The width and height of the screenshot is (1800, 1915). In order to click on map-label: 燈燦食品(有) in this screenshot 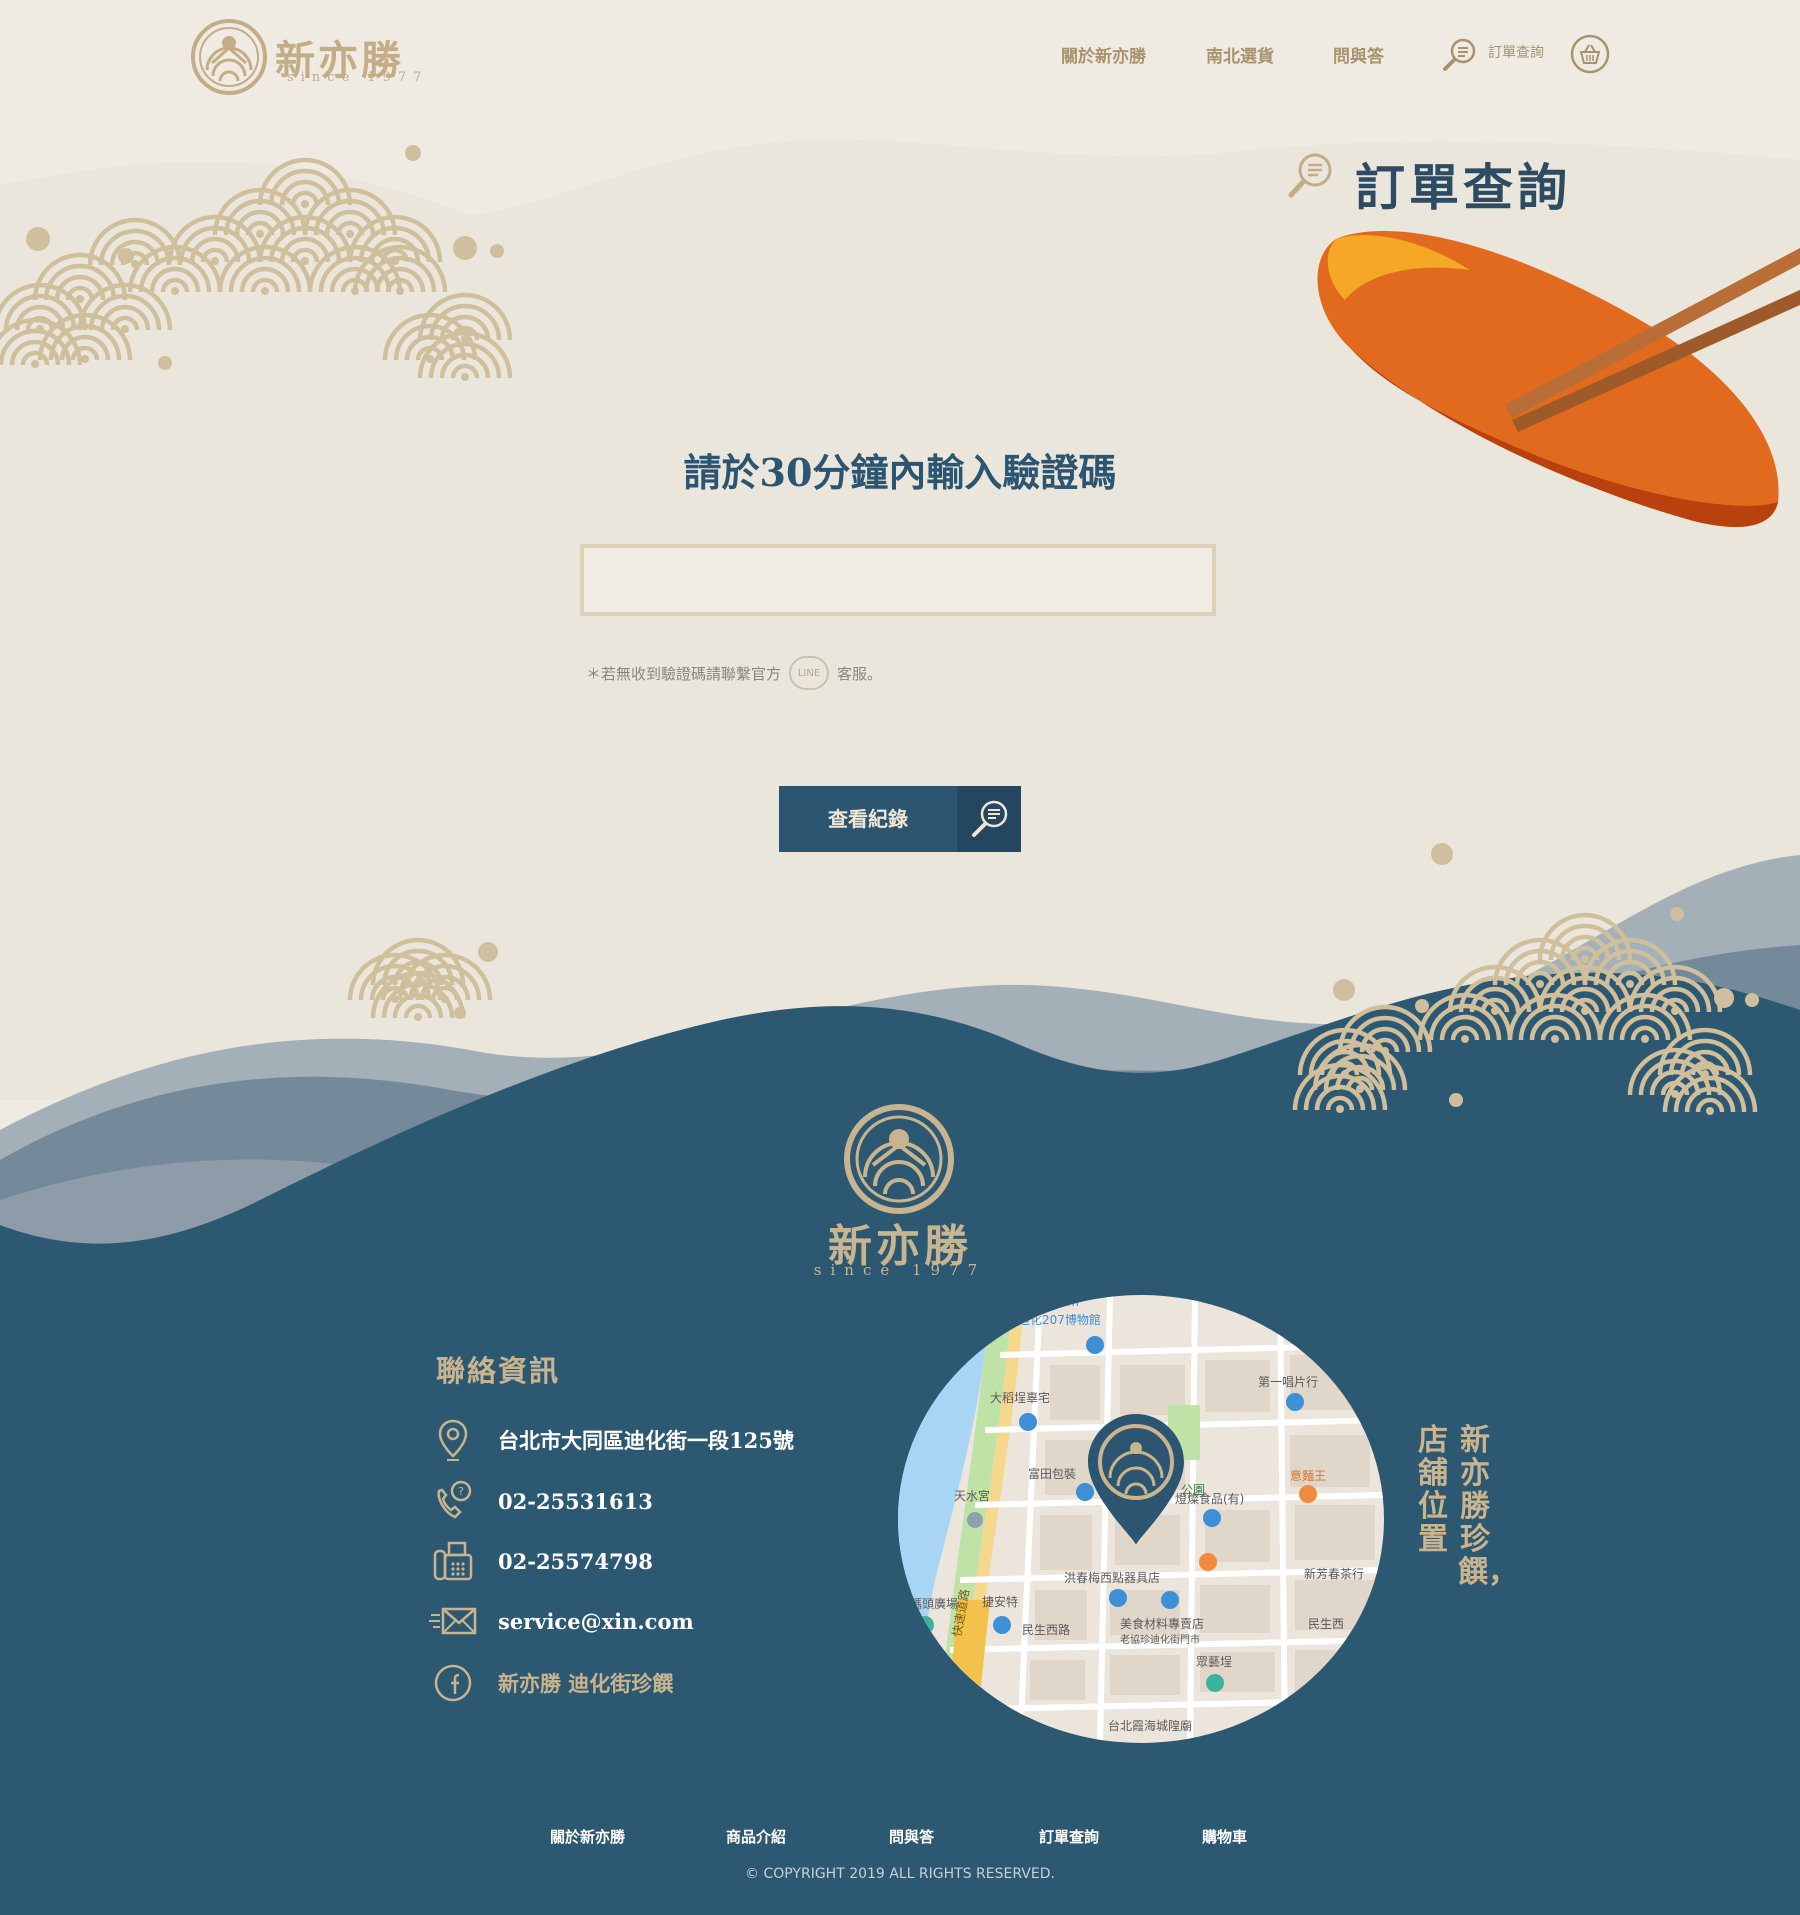, I will do `click(1210, 1499)`.